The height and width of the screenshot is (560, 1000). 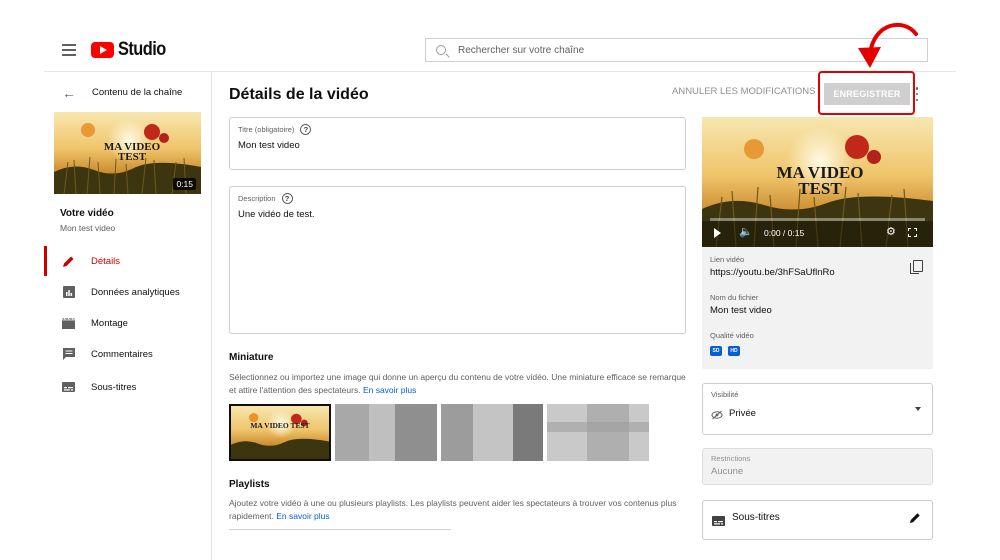 I want to click on video-name: Mon test video, so click(x=88, y=228).